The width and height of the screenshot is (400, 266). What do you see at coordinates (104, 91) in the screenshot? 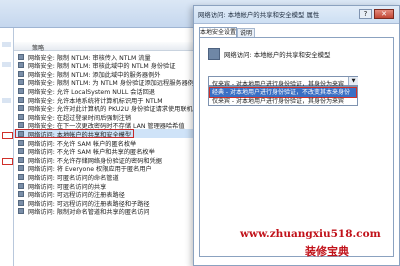
I see `table-row: 网络安全: 允许 LocalSystem NULL 会话回退` at bounding box center [104, 91].